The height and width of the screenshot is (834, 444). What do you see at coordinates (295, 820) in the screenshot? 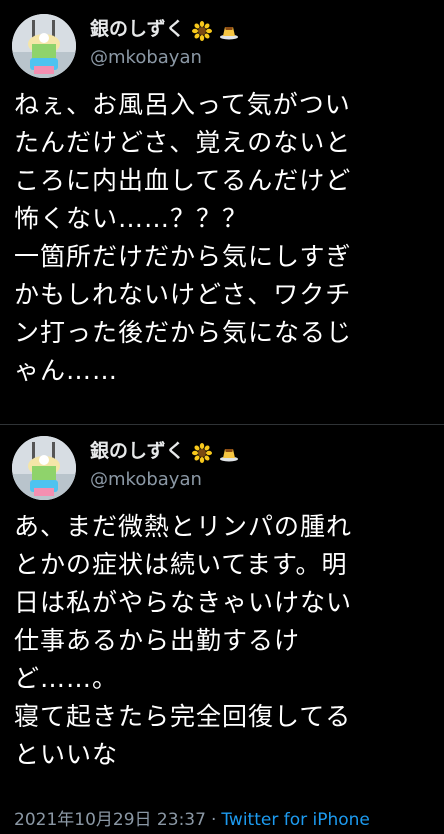
I see `source-link: Twitter for iPhone` at bounding box center [295, 820].